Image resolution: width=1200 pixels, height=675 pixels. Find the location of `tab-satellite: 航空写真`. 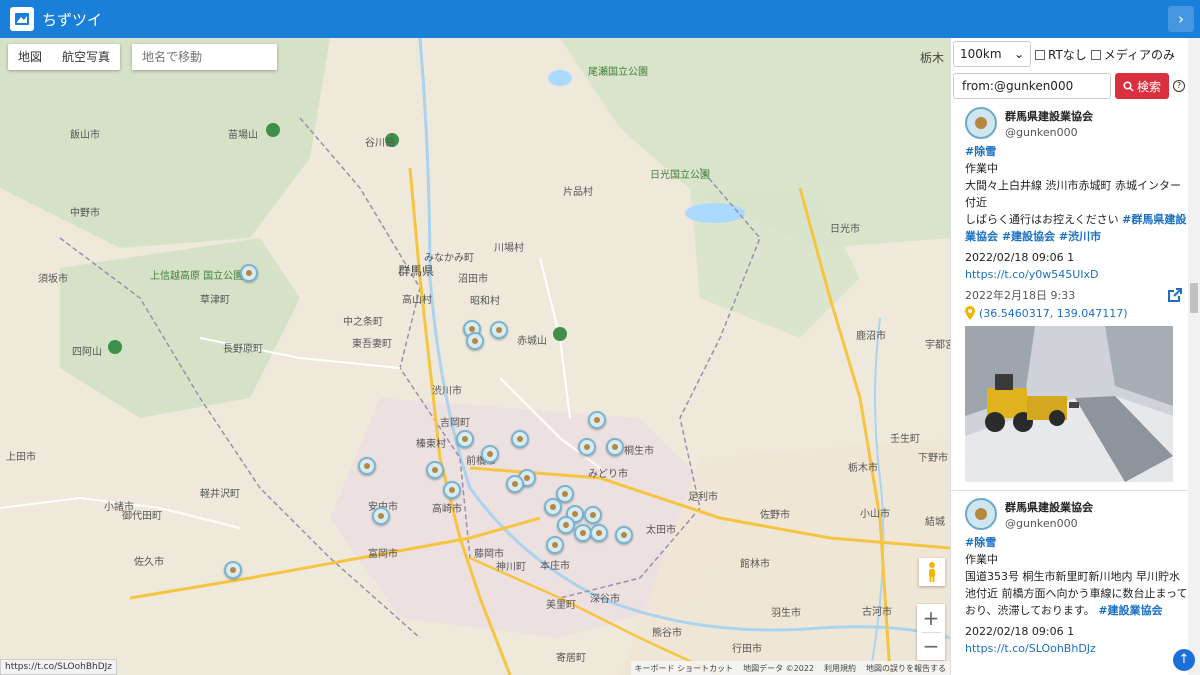

tab-satellite: 航空写真 is located at coordinates (86, 57).